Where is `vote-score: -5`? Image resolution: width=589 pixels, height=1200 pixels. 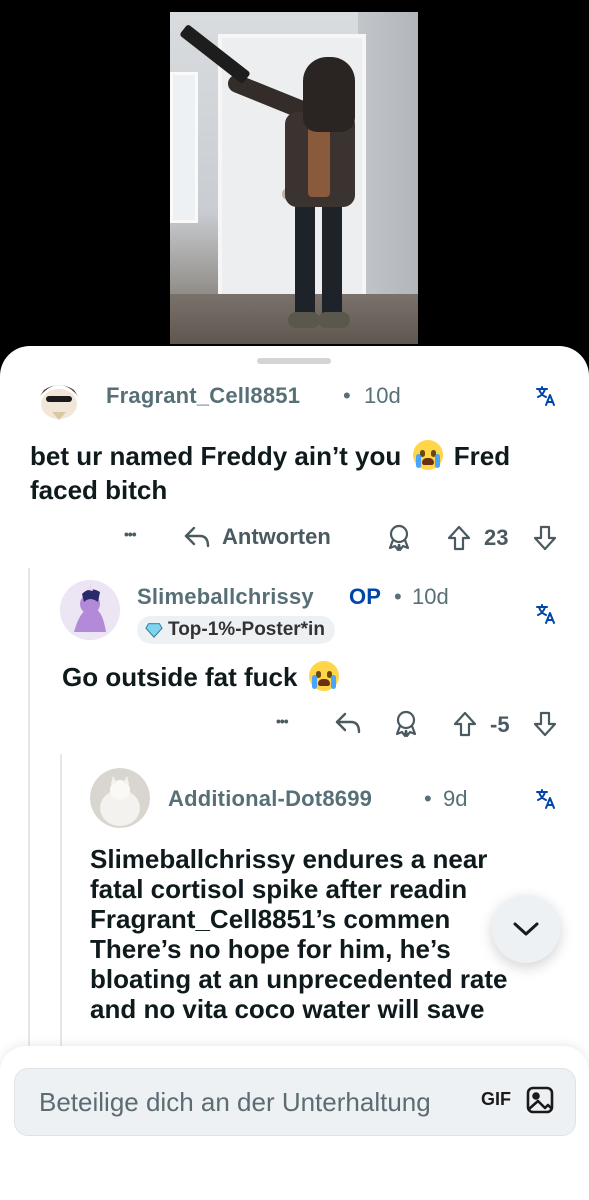 vote-score: -5 is located at coordinates (500, 725).